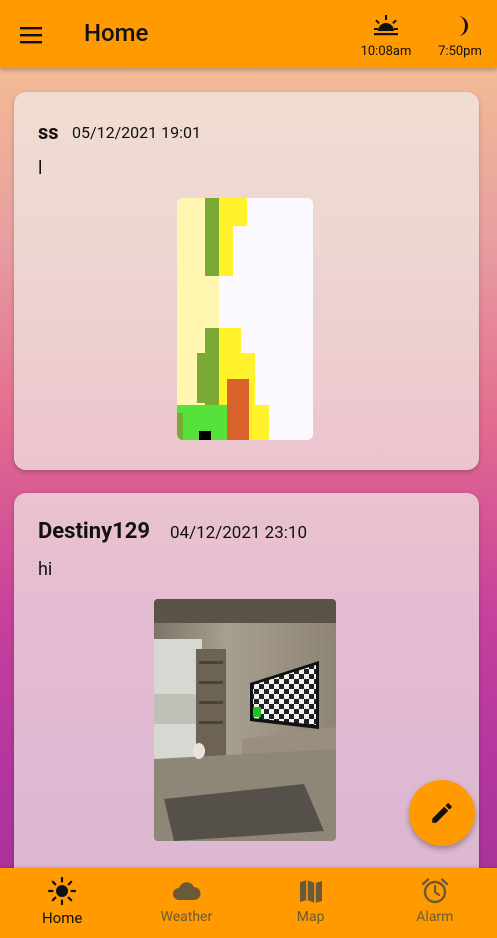 The width and height of the screenshot is (497, 938). Describe the element at coordinates (435, 891) in the screenshot. I see `alarm-clock-icon` at that location.